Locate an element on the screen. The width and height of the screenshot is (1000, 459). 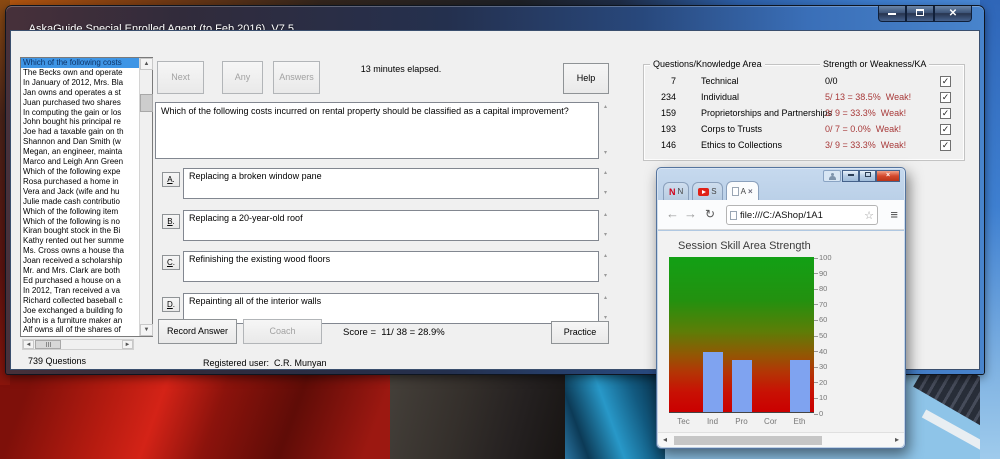
question-list-vscrollbar: ▲ ▼ is located at coordinates (146, 197).